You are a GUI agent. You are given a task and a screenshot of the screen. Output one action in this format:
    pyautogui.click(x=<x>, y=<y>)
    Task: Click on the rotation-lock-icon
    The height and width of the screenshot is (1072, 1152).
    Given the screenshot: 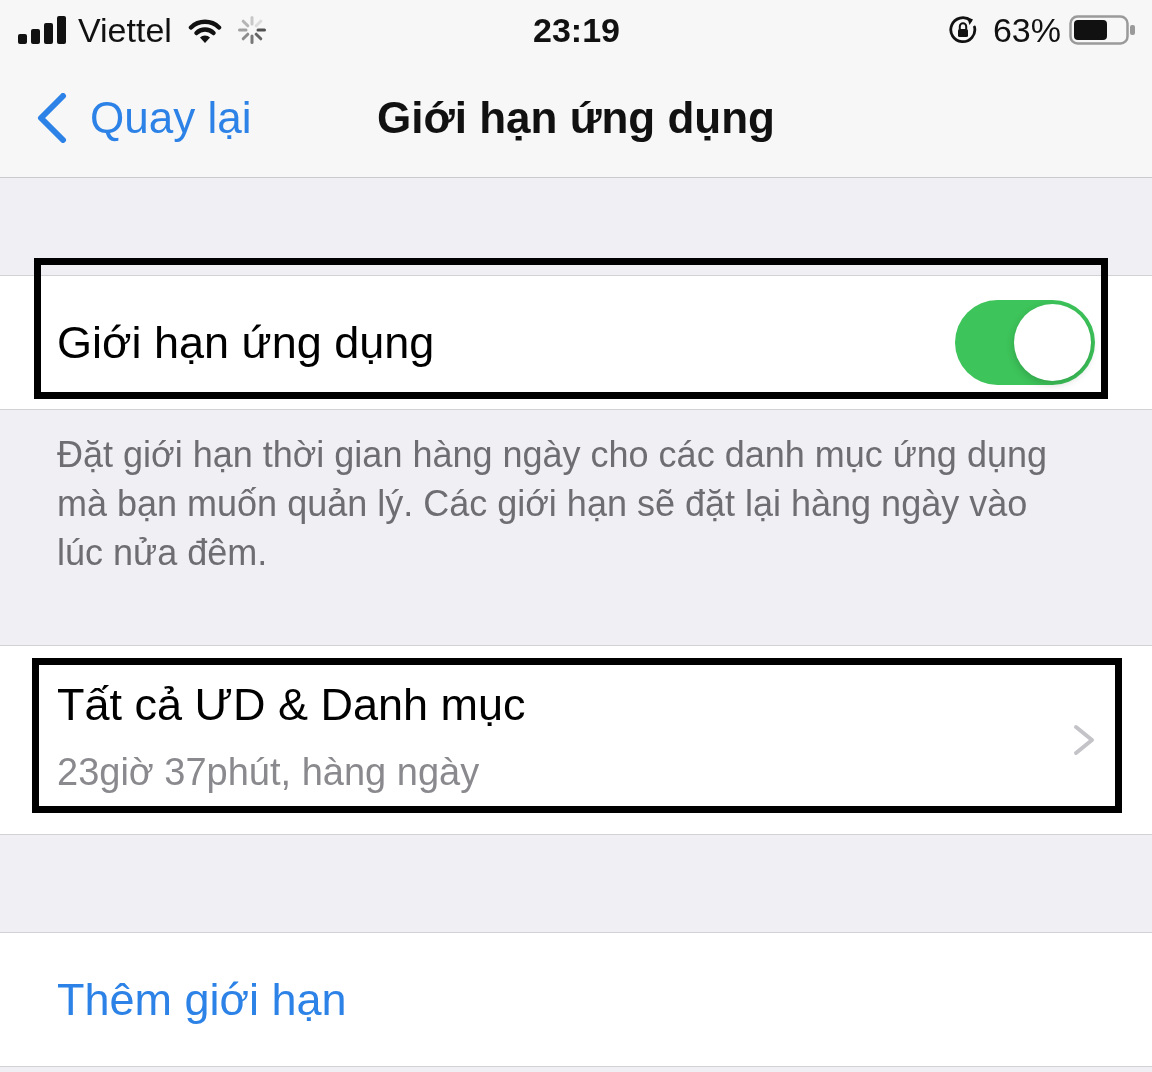 What is the action you would take?
    pyautogui.click(x=962, y=30)
    